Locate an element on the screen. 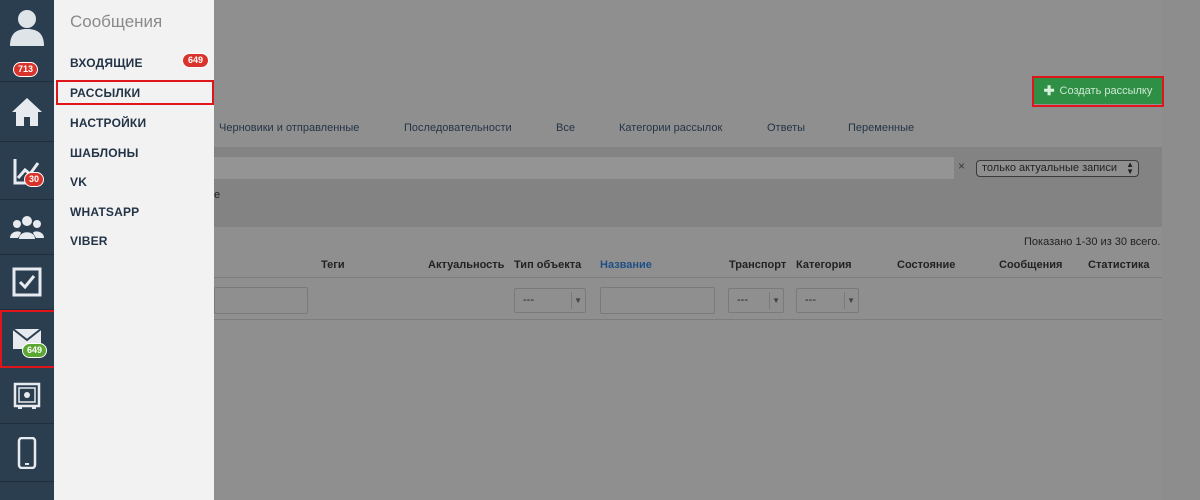 The image size is (1200, 500). select-arrows-icon: ▲ ▼ is located at coordinates (1130, 168).